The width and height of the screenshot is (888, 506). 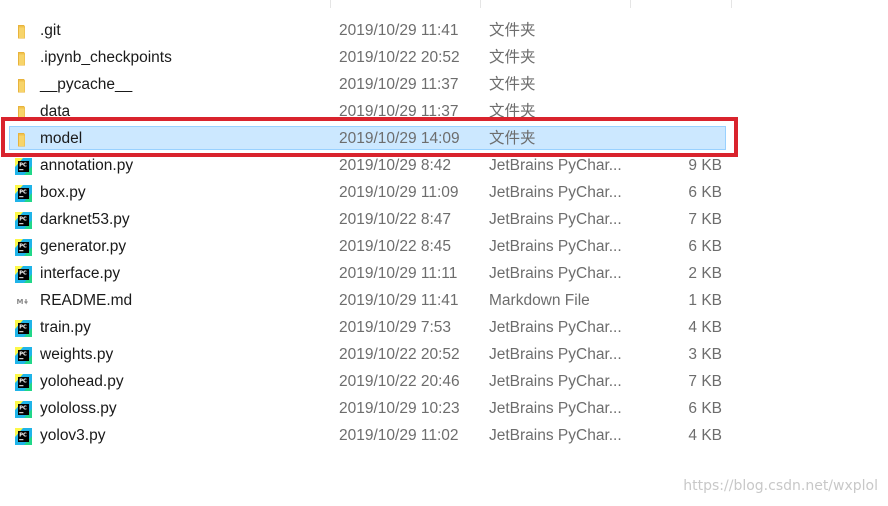 I want to click on file-name: .ipynb_checkpoints, so click(x=106, y=57).